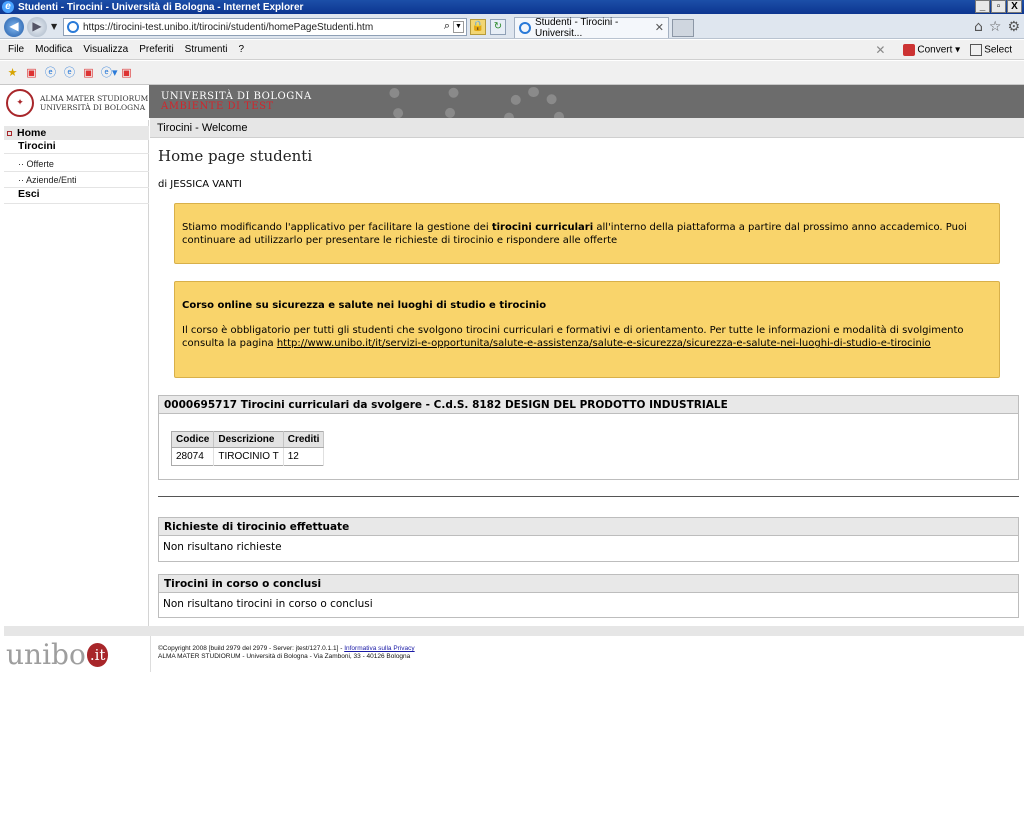  I want to click on browser-icons: ⌂ ☆ ⚙, so click(997, 27).